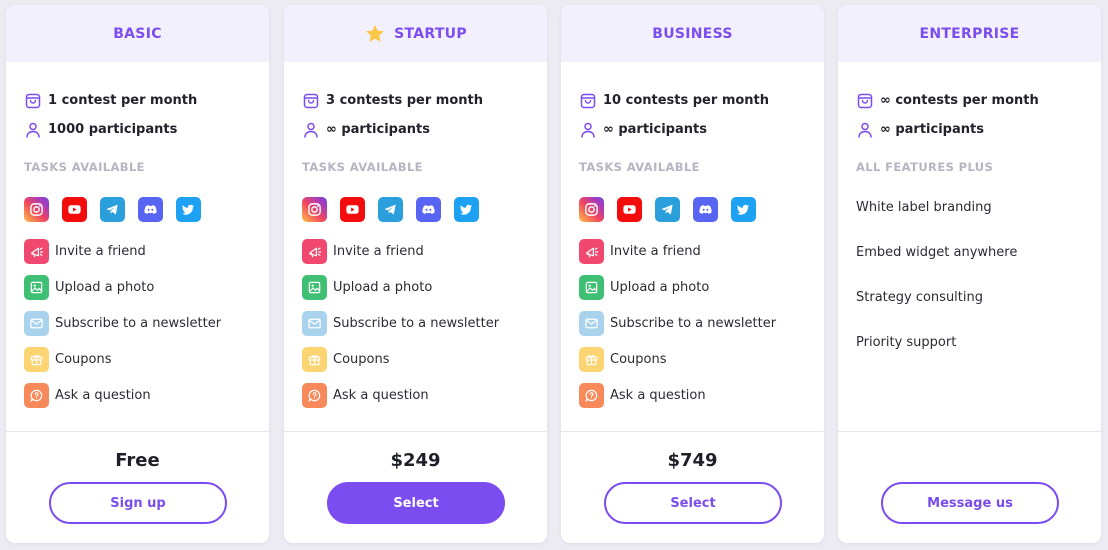 This screenshot has height=550, width=1108. I want to click on plan-header: BASIC, so click(137, 33).